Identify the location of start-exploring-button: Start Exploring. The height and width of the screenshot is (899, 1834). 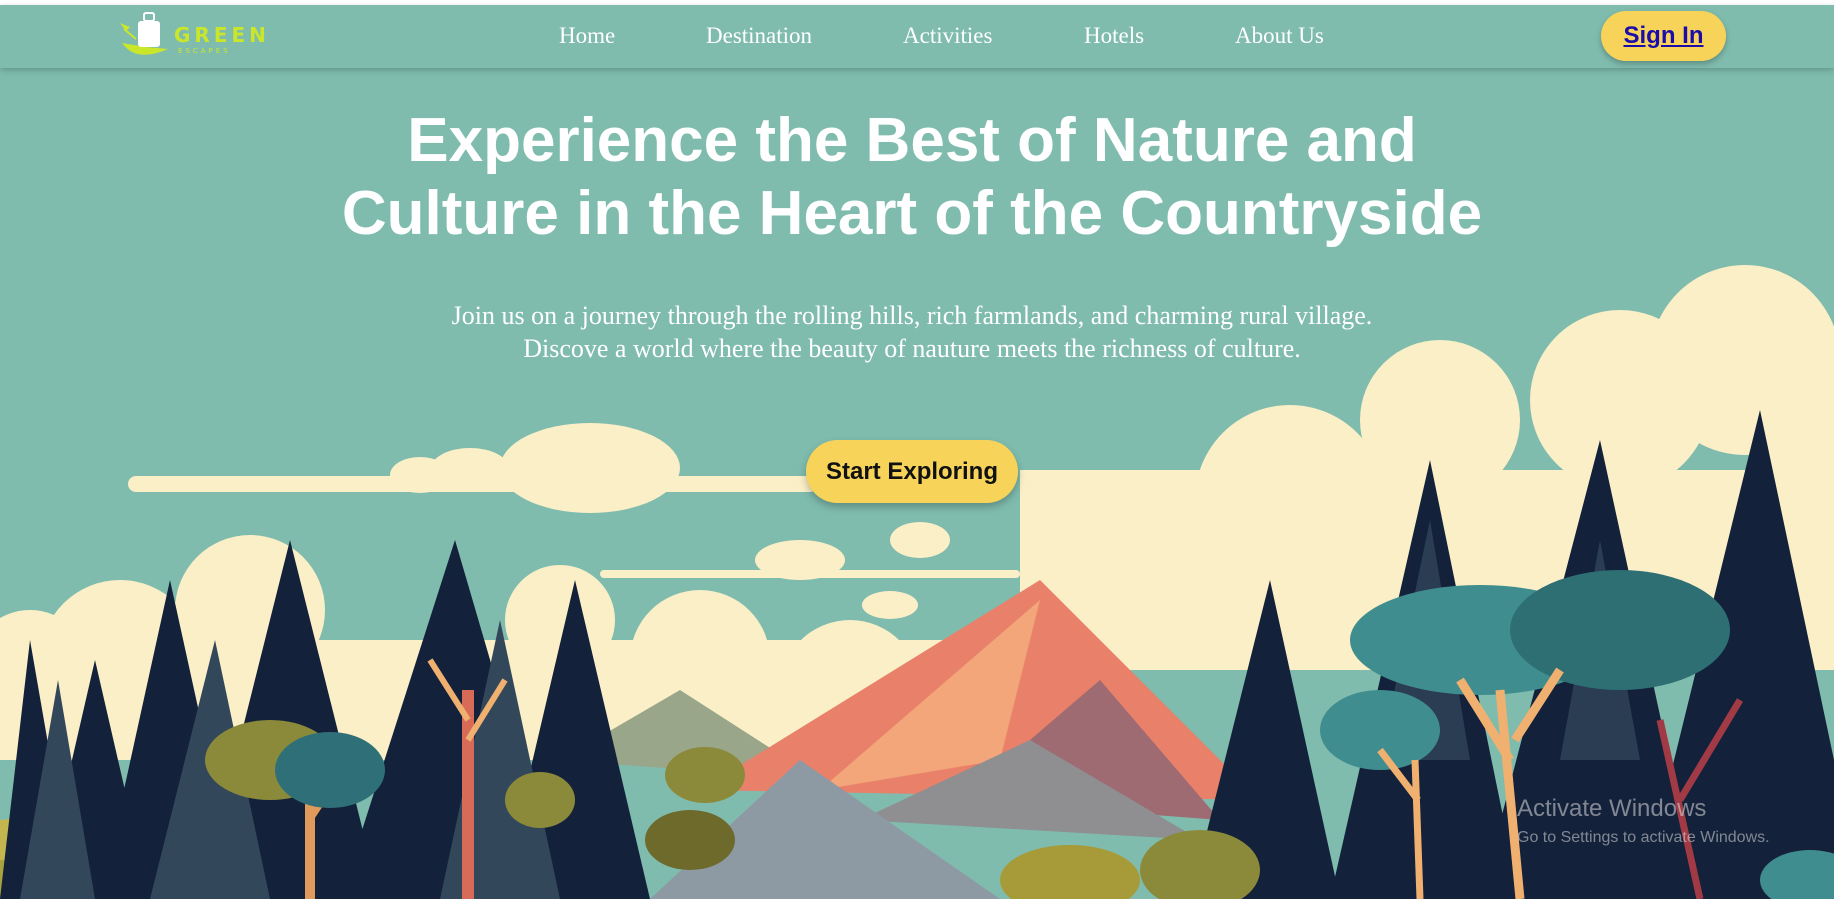
(912, 471).